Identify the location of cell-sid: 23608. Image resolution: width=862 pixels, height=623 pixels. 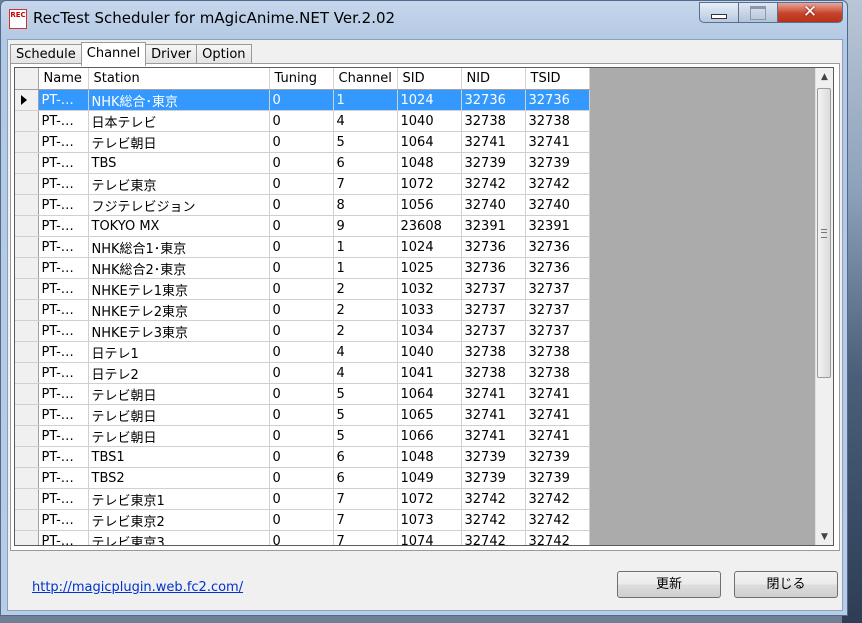
(429, 226).